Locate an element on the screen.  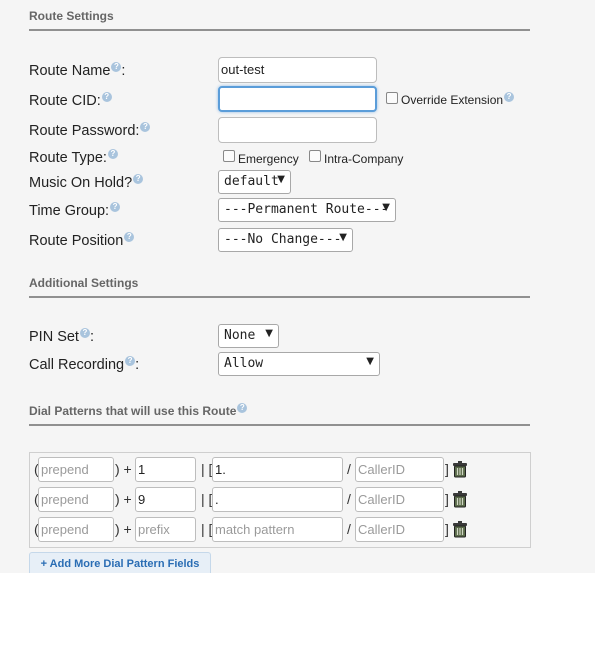
emergency-checkbox is located at coordinates (229, 156).